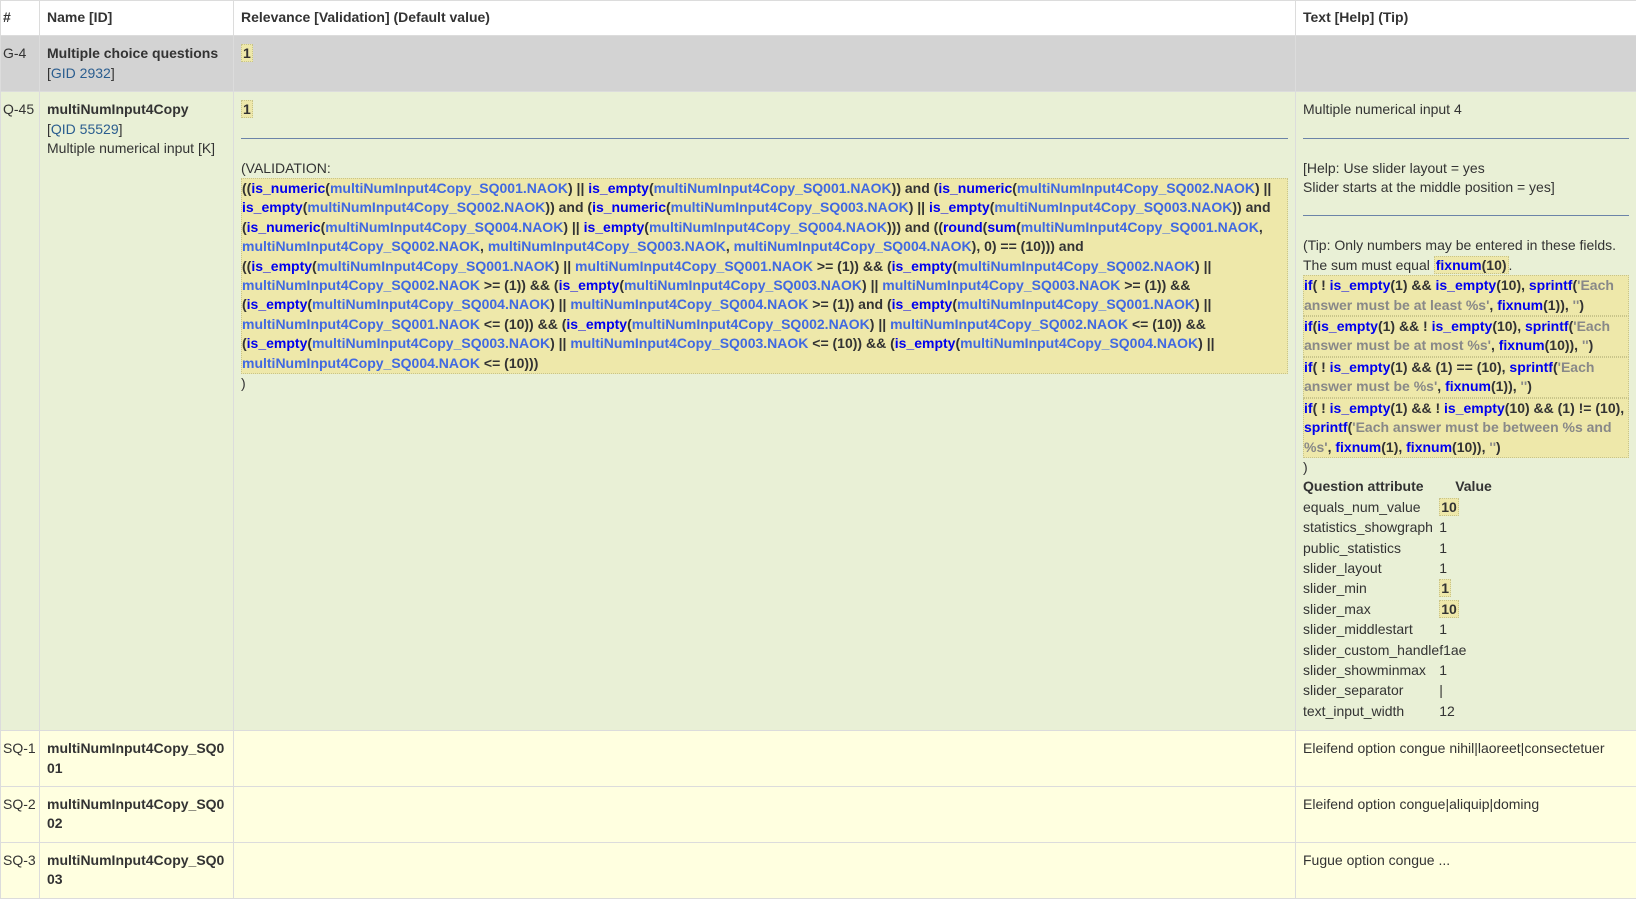 This screenshot has height=899, width=1636. I want to click on question-relevance: 1, so click(247, 109).